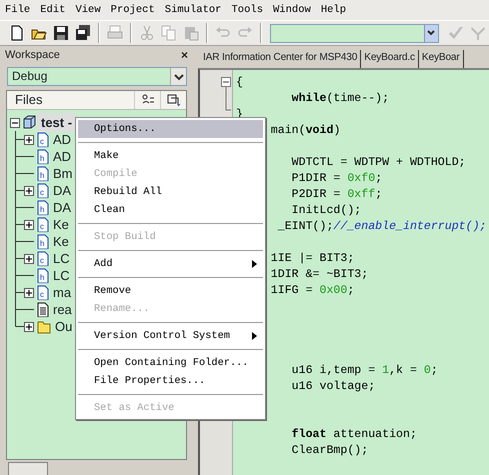  What do you see at coordinates (456, 33) in the screenshot?
I see `checkmark-icon` at bounding box center [456, 33].